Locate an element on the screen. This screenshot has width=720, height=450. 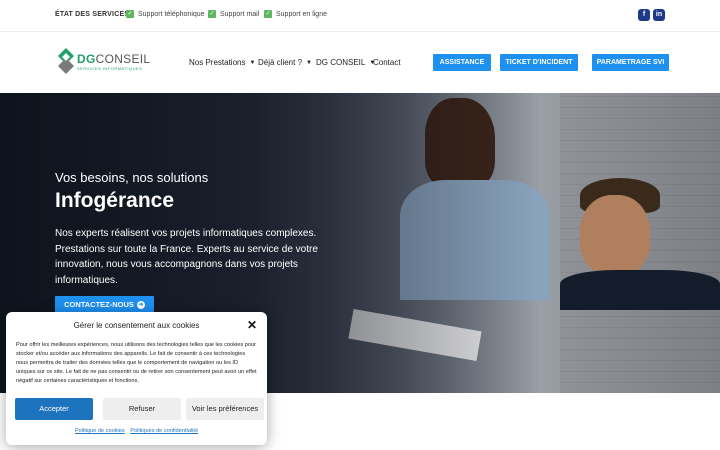
modal-title: Gérer le consentement aux cookies is located at coordinates (136, 325).